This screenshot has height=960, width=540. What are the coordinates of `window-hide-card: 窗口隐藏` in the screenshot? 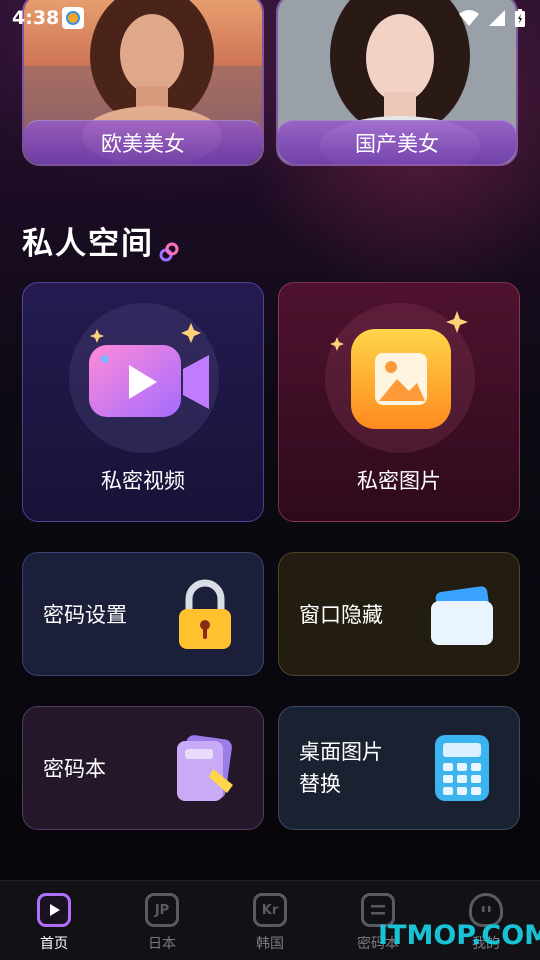 It's located at (399, 614).